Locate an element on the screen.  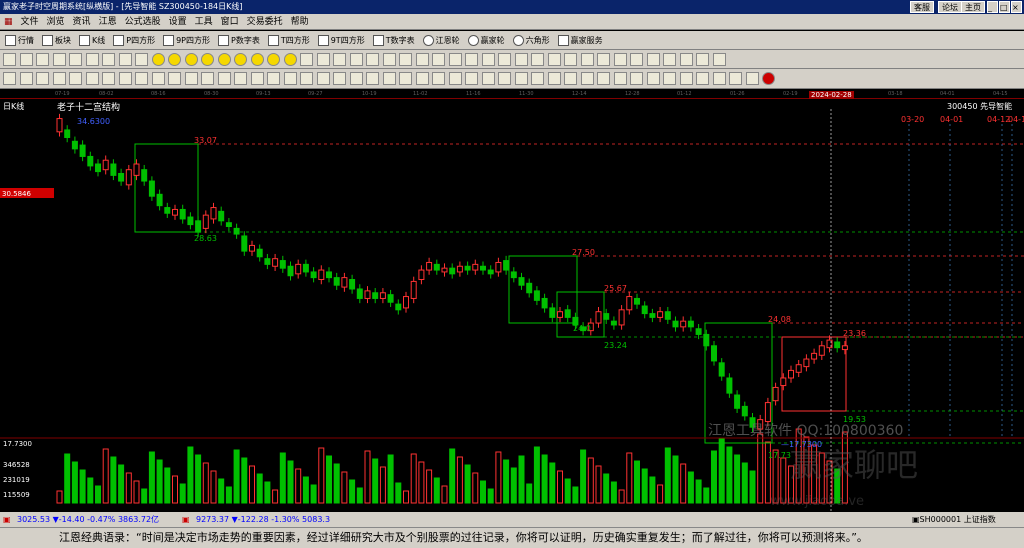
draw-tool-21-icon is located at coordinates (339, 59).